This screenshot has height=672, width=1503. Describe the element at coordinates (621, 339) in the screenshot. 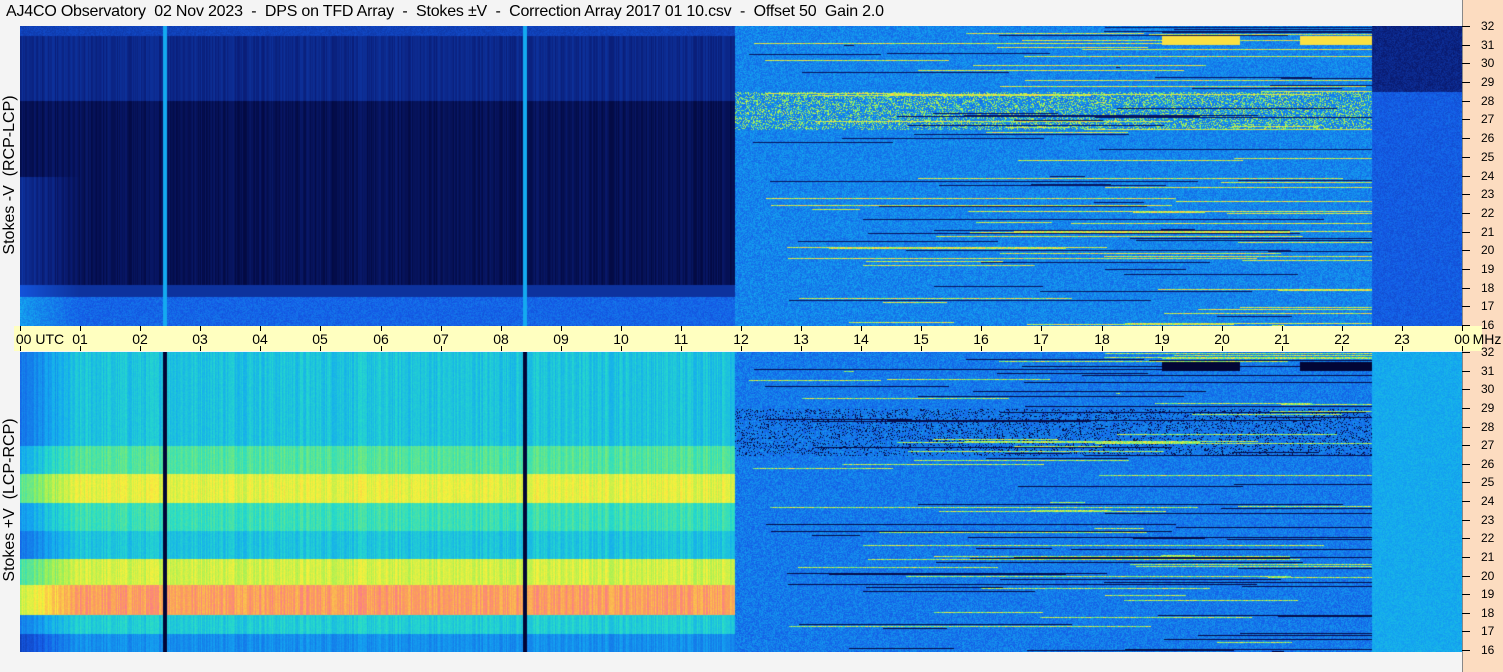

I see `time-tick-label: 10` at that location.